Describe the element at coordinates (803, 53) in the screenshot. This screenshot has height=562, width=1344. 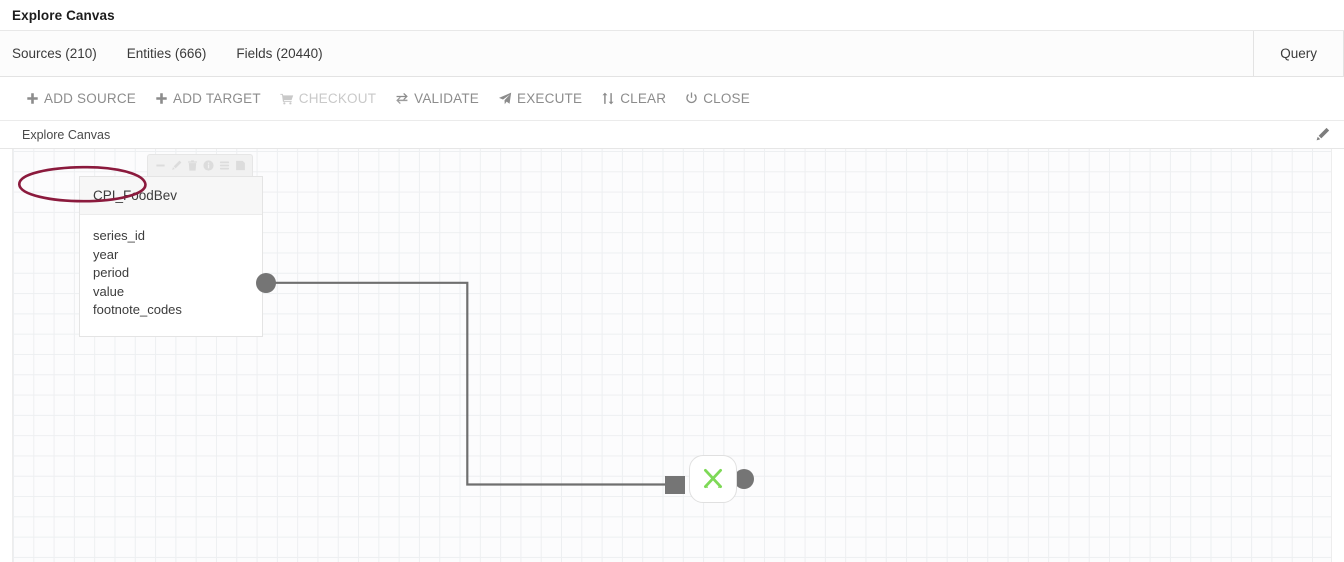
I see `tab-bar-spacer` at that location.